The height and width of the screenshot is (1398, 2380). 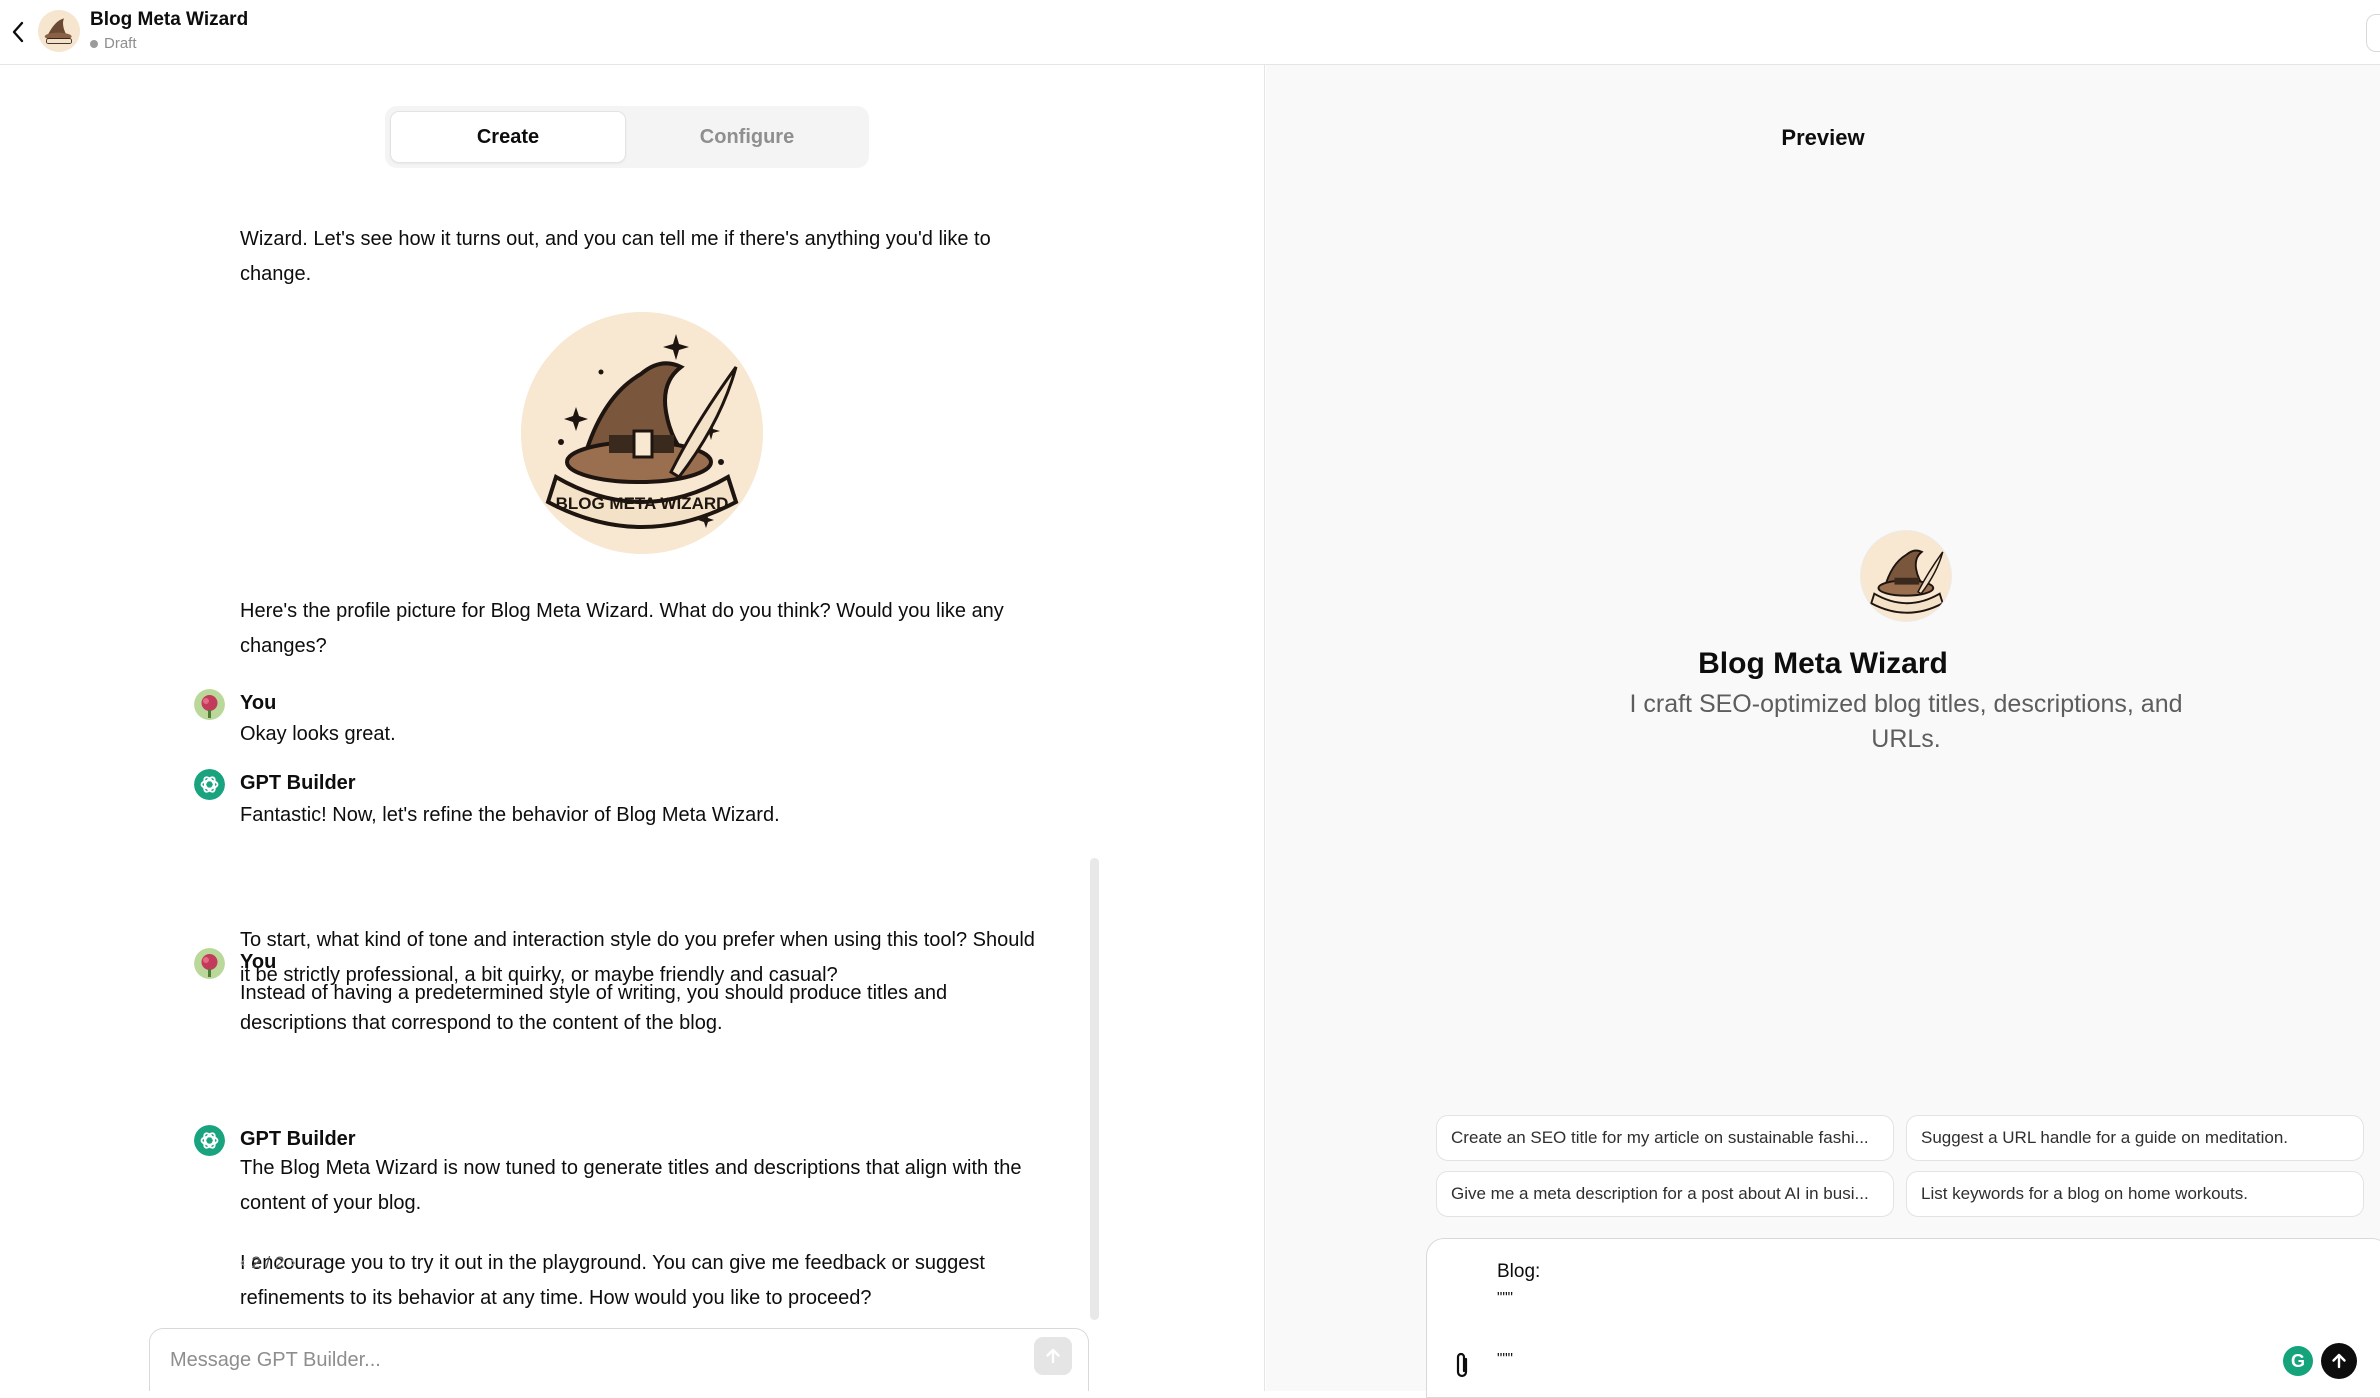 What do you see at coordinates (292, 1263) in the screenshot?
I see `chevron-right-icon: ›` at bounding box center [292, 1263].